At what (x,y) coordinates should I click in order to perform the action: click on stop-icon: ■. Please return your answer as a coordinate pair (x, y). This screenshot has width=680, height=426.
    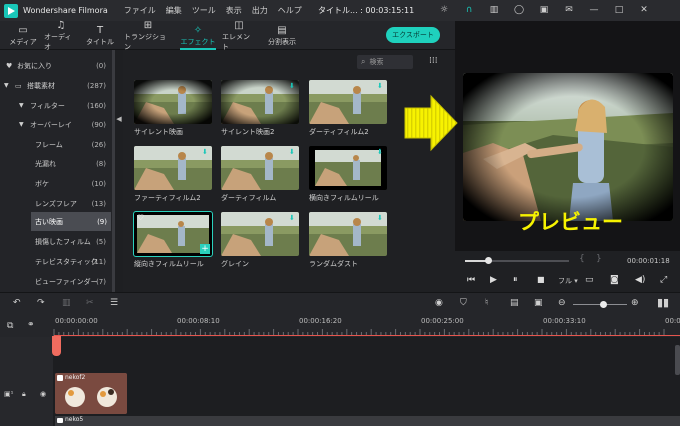
    Looking at the image, I should click on (541, 279).